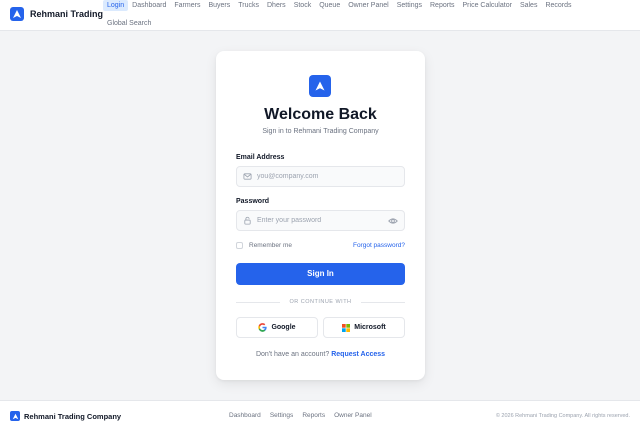 The image size is (640, 432). I want to click on remember-label: Remember me, so click(270, 245).